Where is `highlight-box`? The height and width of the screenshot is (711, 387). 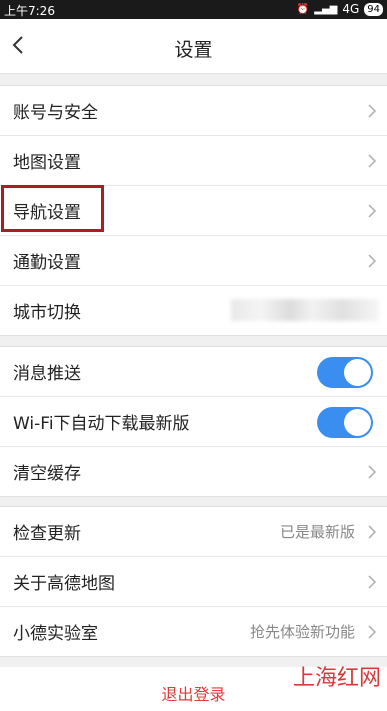
highlight-box is located at coordinates (52, 208).